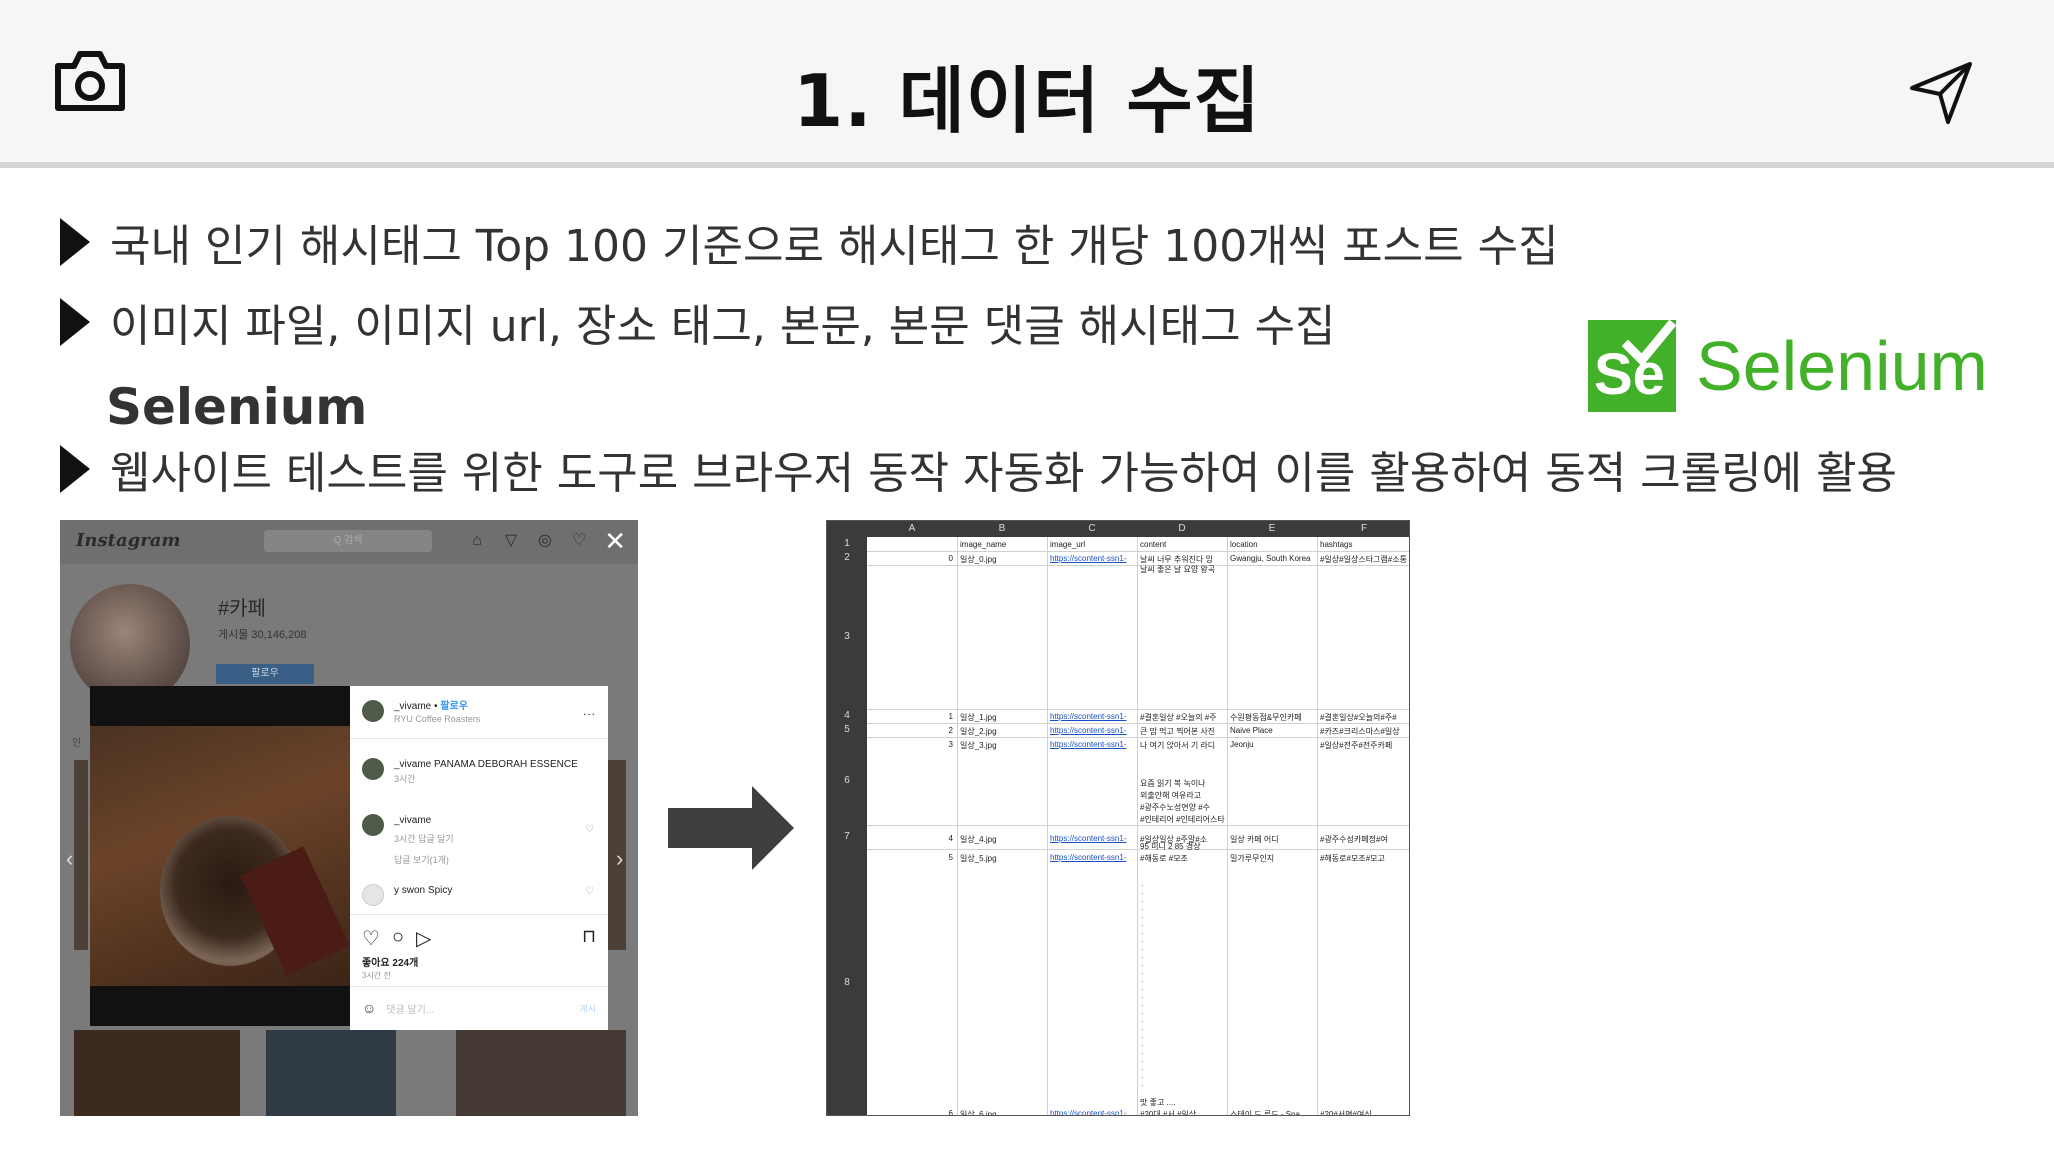 This screenshot has width=2054, height=1155. What do you see at coordinates (423, 938) in the screenshot?
I see `share-icon: ▷` at bounding box center [423, 938].